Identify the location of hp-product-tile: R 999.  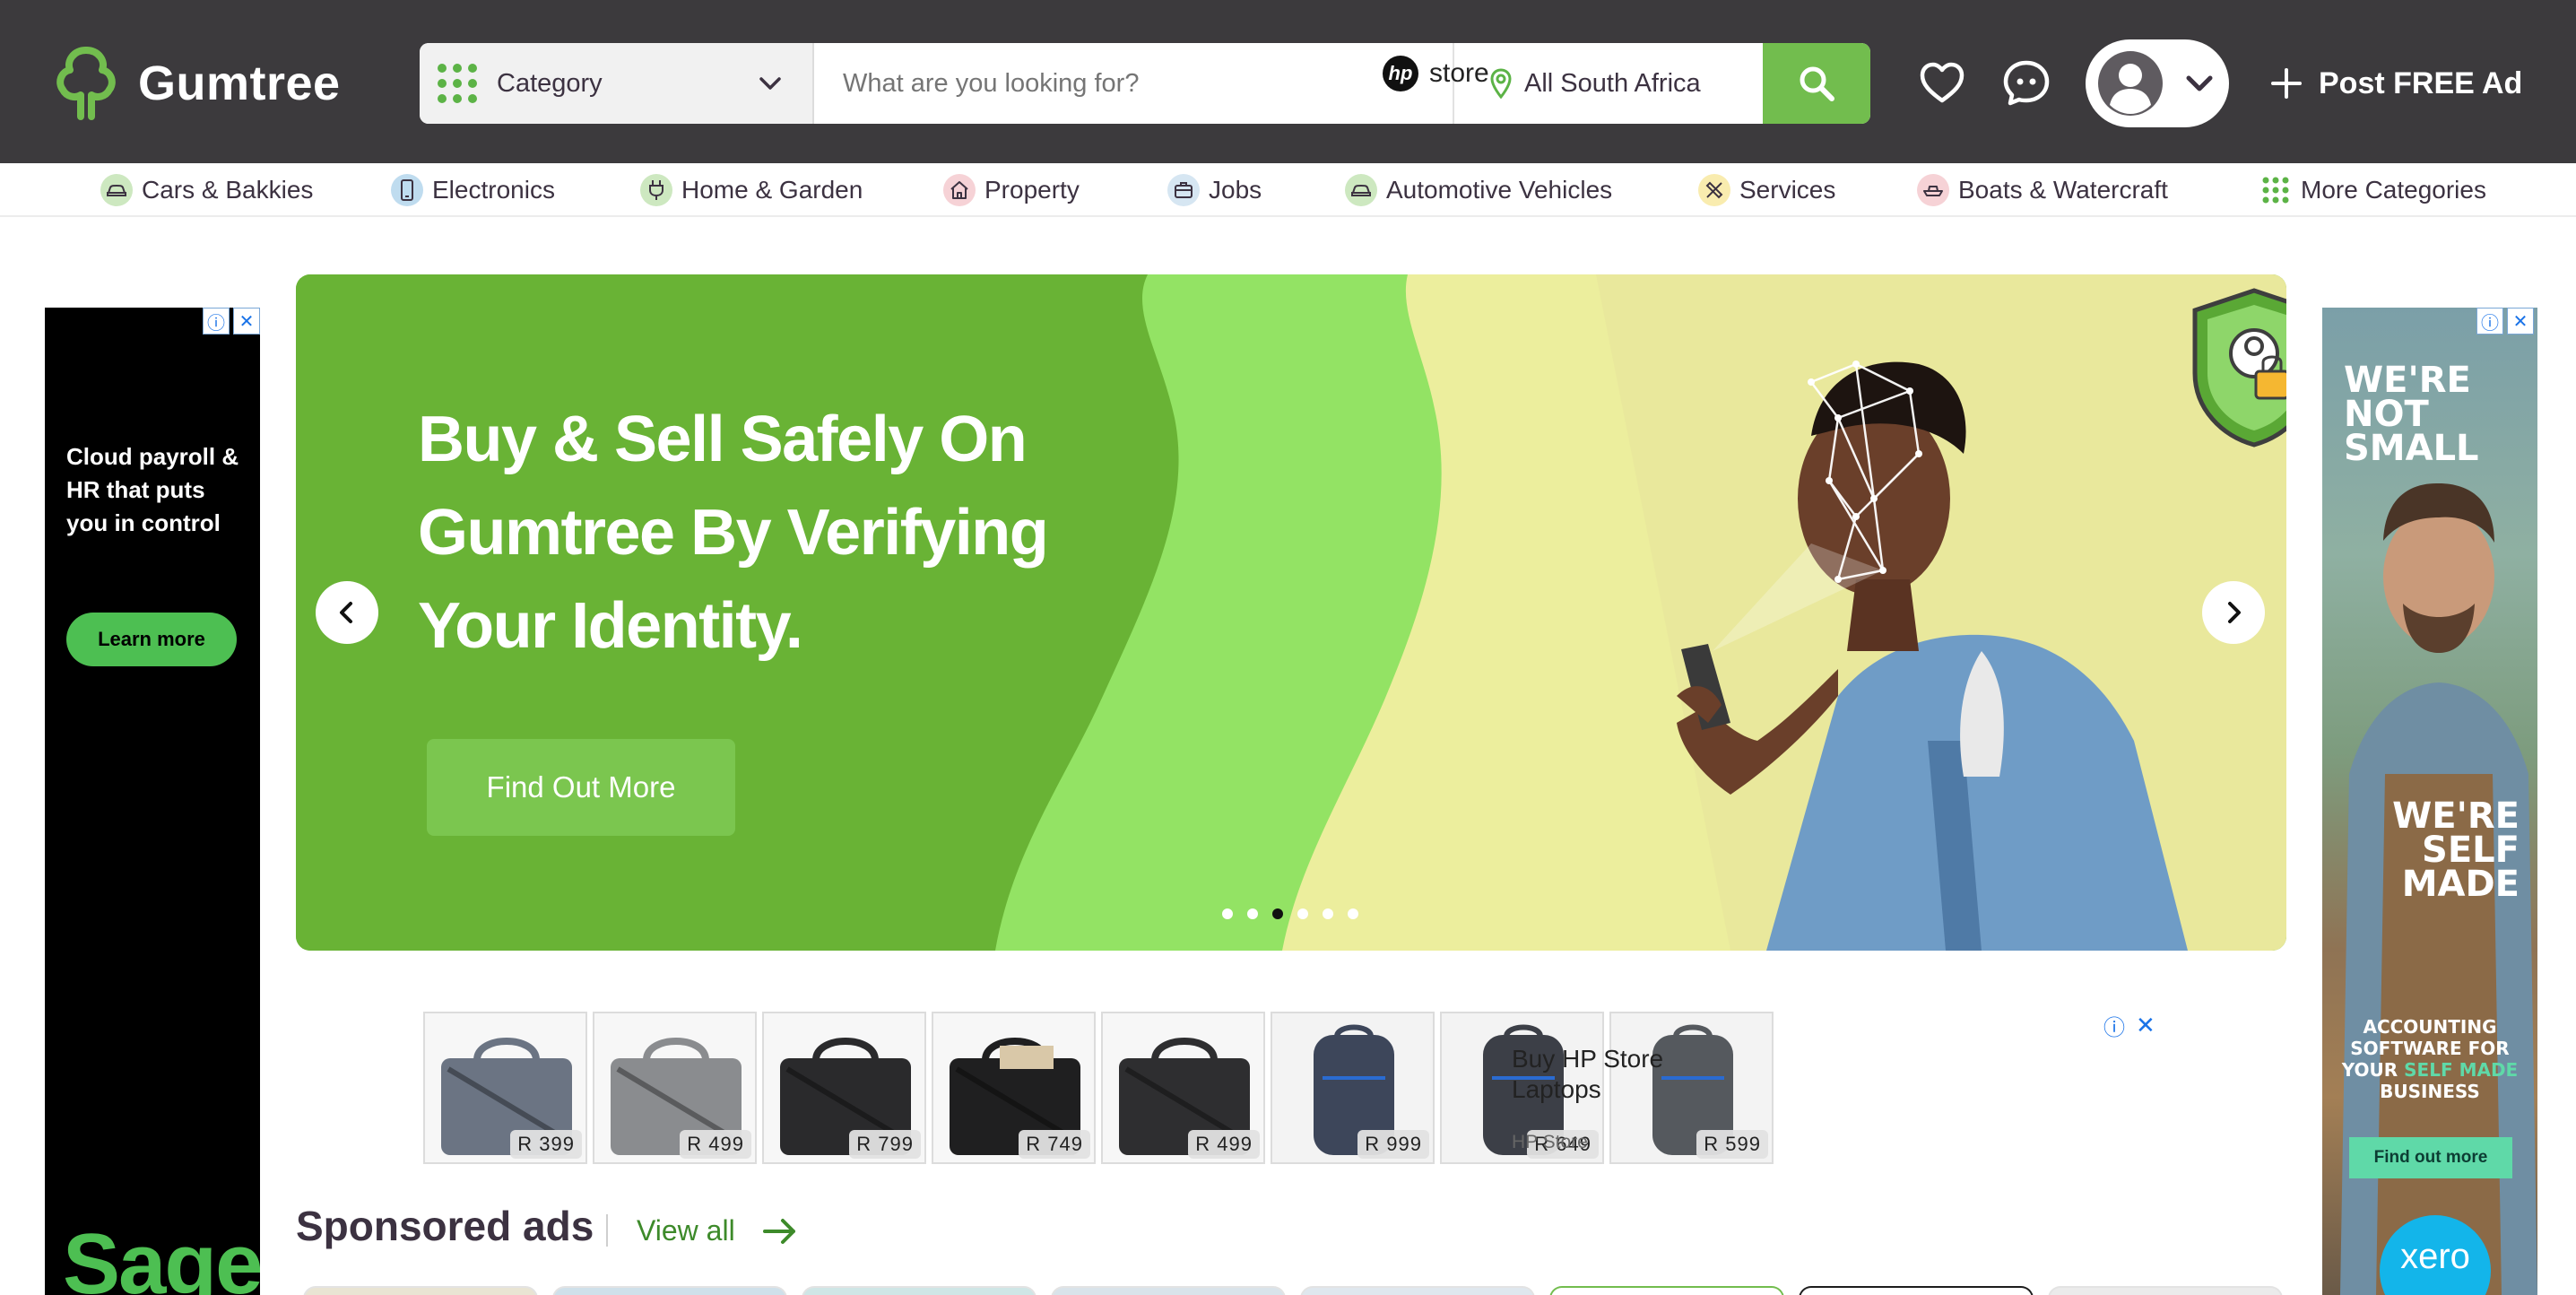
(1353, 1088).